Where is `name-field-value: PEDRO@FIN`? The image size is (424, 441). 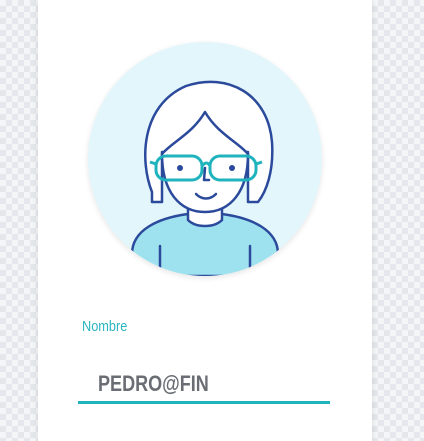
name-field-value: PEDRO@FIN is located at coordinates (153, 383).